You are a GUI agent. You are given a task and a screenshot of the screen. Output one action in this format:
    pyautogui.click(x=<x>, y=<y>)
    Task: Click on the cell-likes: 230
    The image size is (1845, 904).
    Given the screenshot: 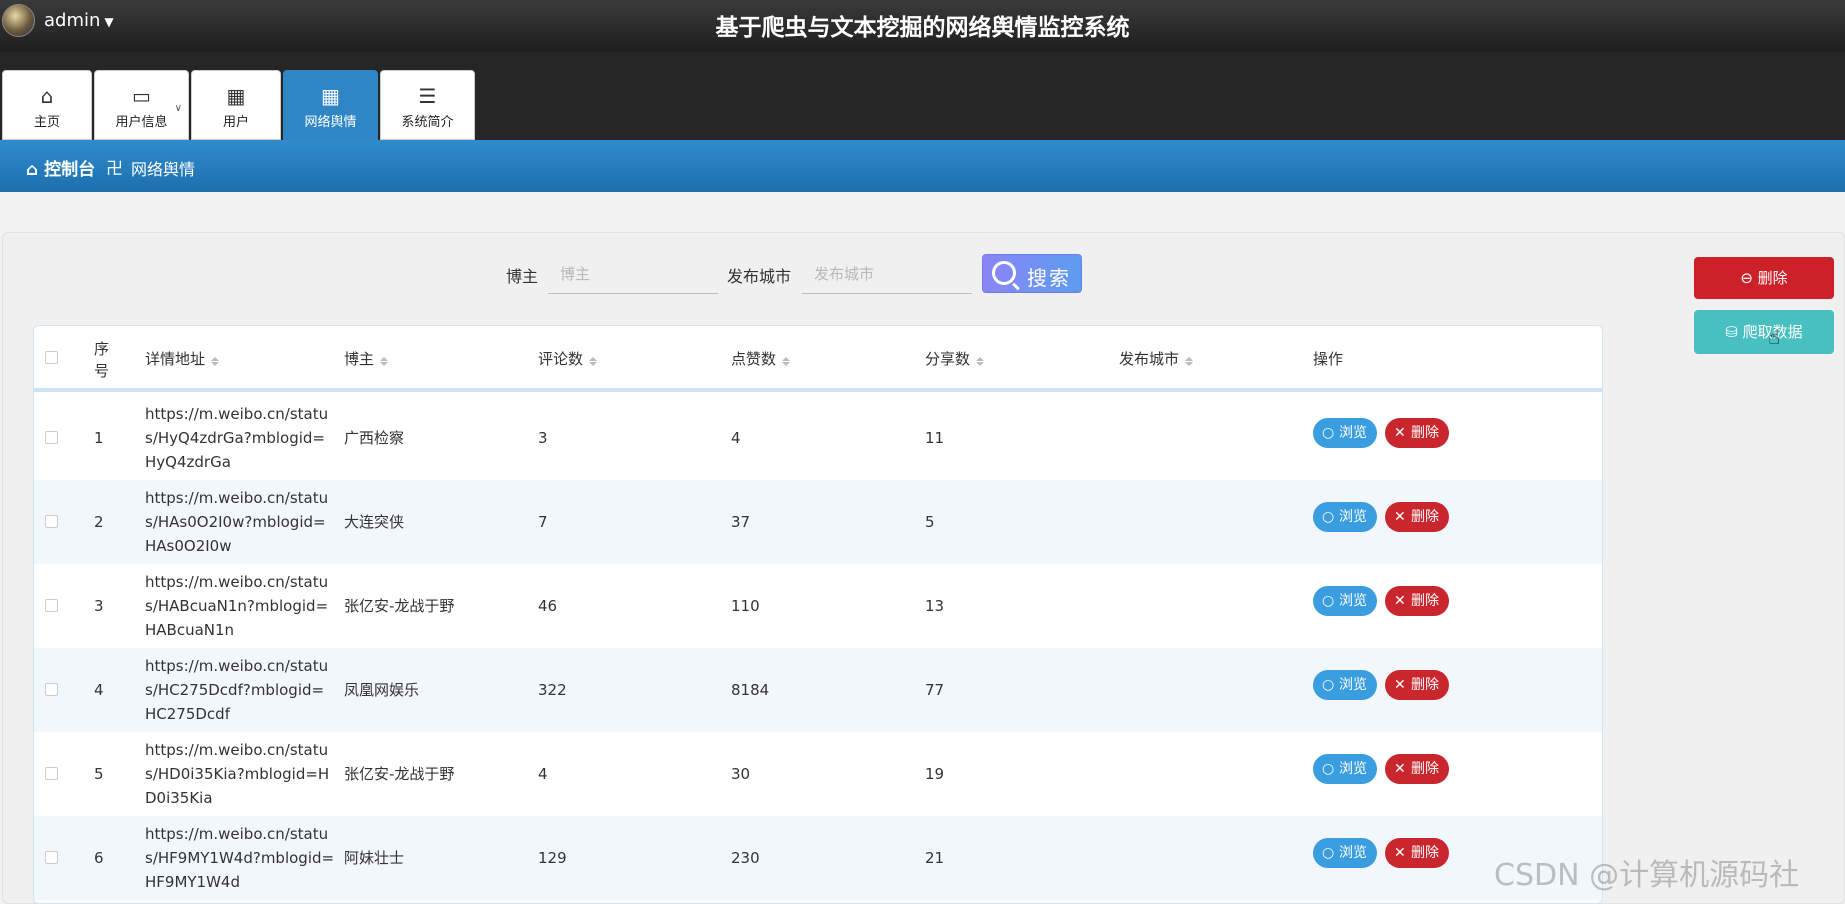 What is the action you would take?
    pyautogui.click(x=745, y=858)
    